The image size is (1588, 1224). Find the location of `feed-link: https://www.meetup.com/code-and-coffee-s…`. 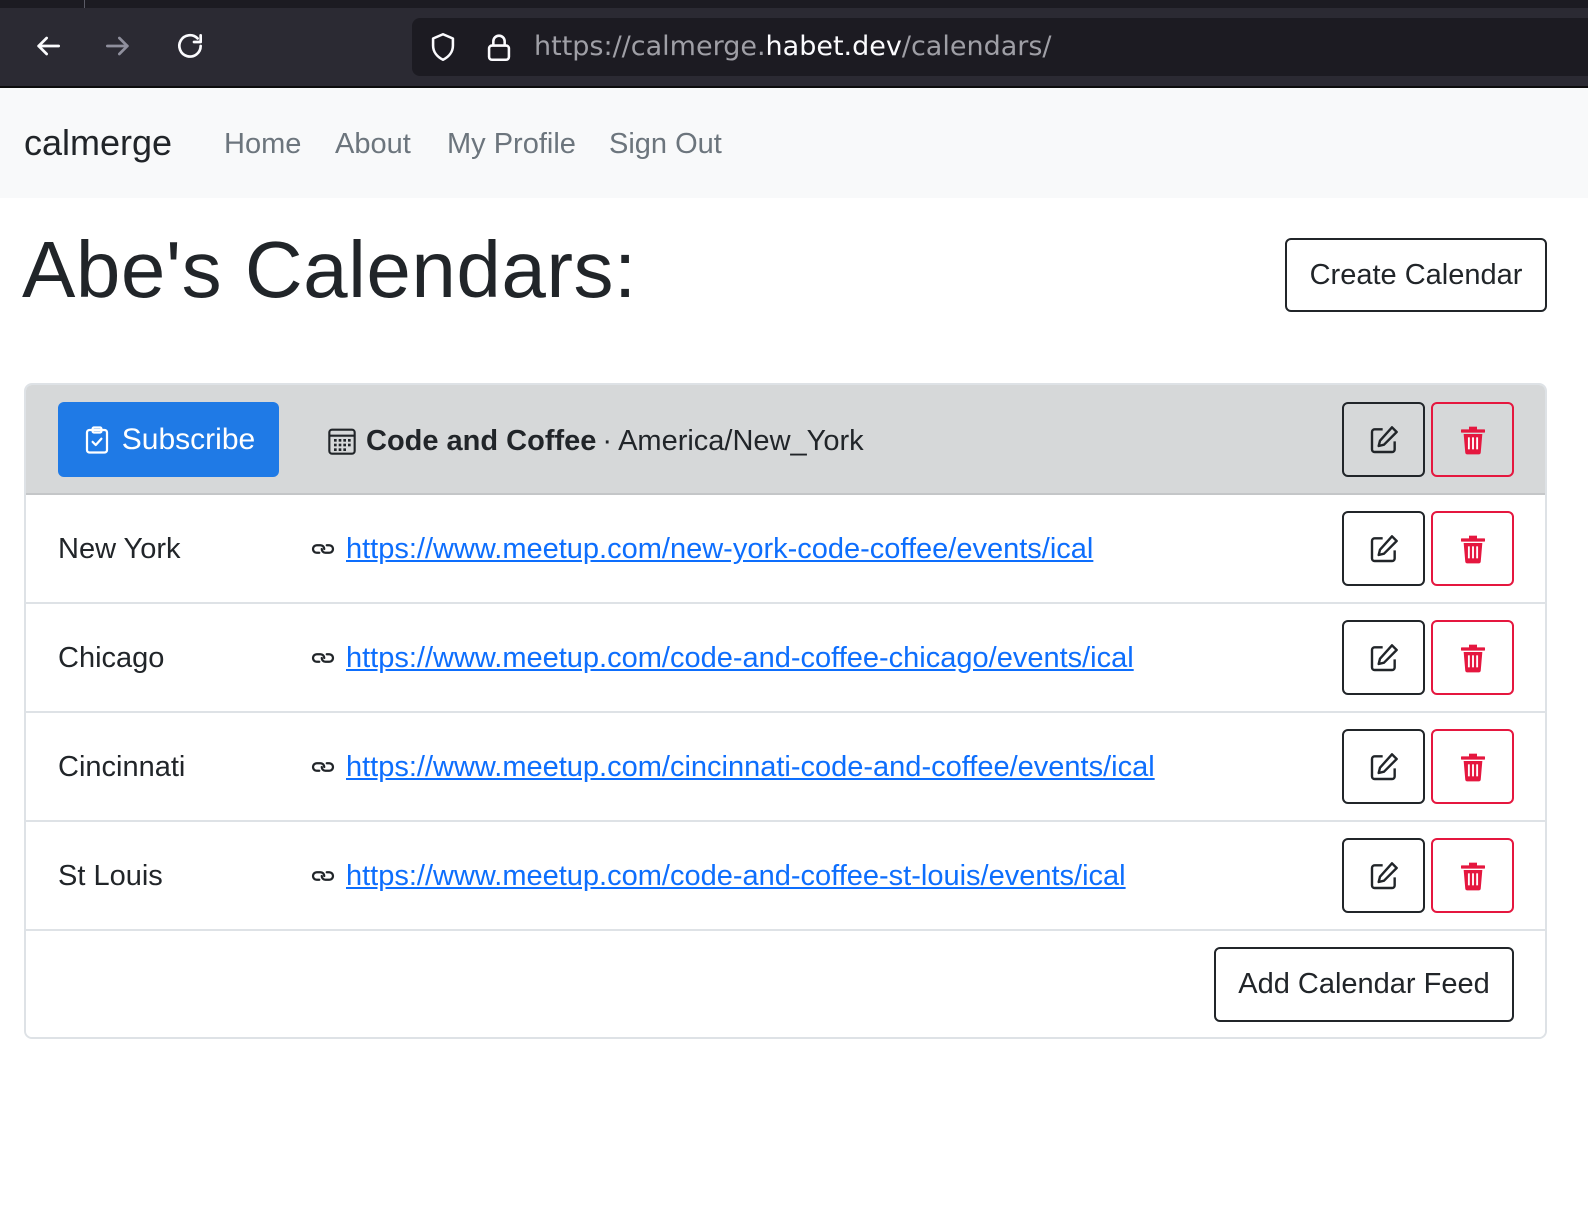

feed-link: https://www.meetup.com/code-and-coffee-s… is located at coordinates (717, 876).